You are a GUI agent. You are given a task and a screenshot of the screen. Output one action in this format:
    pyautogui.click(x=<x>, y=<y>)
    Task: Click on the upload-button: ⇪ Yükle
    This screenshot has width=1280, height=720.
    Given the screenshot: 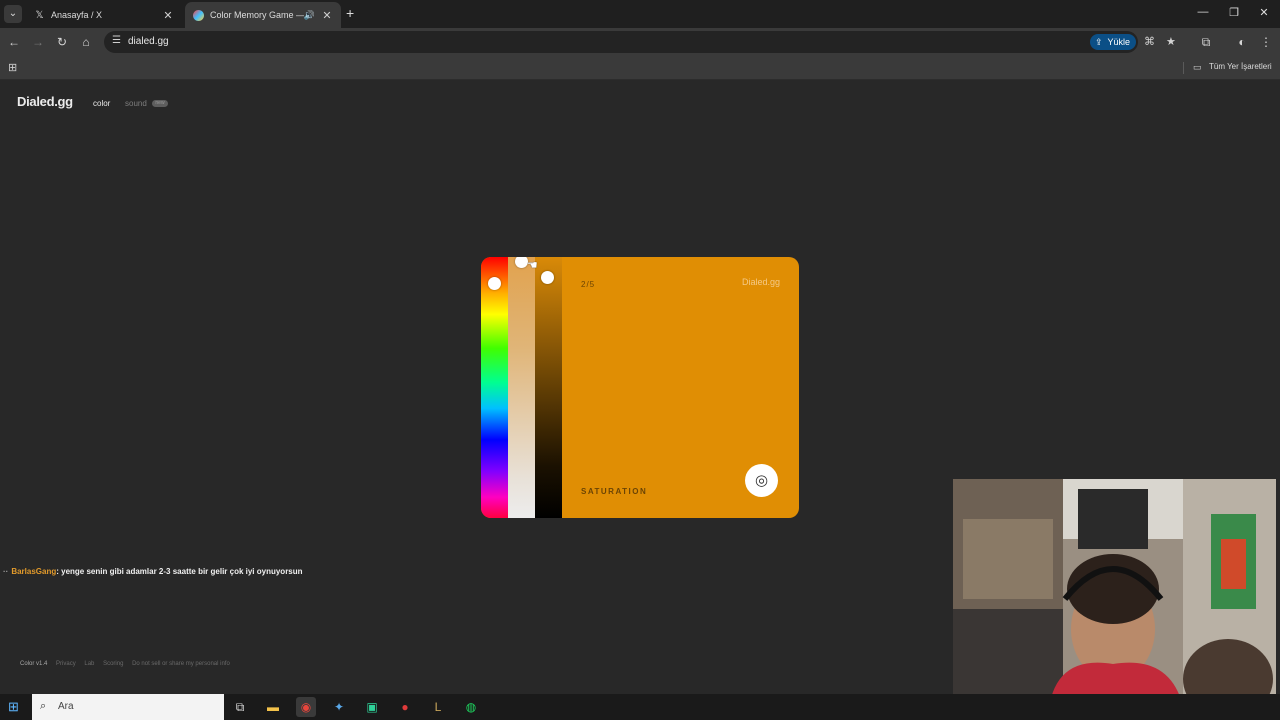 What is the action you would take?
    pyautogui.click(x=1113, y=42)
    